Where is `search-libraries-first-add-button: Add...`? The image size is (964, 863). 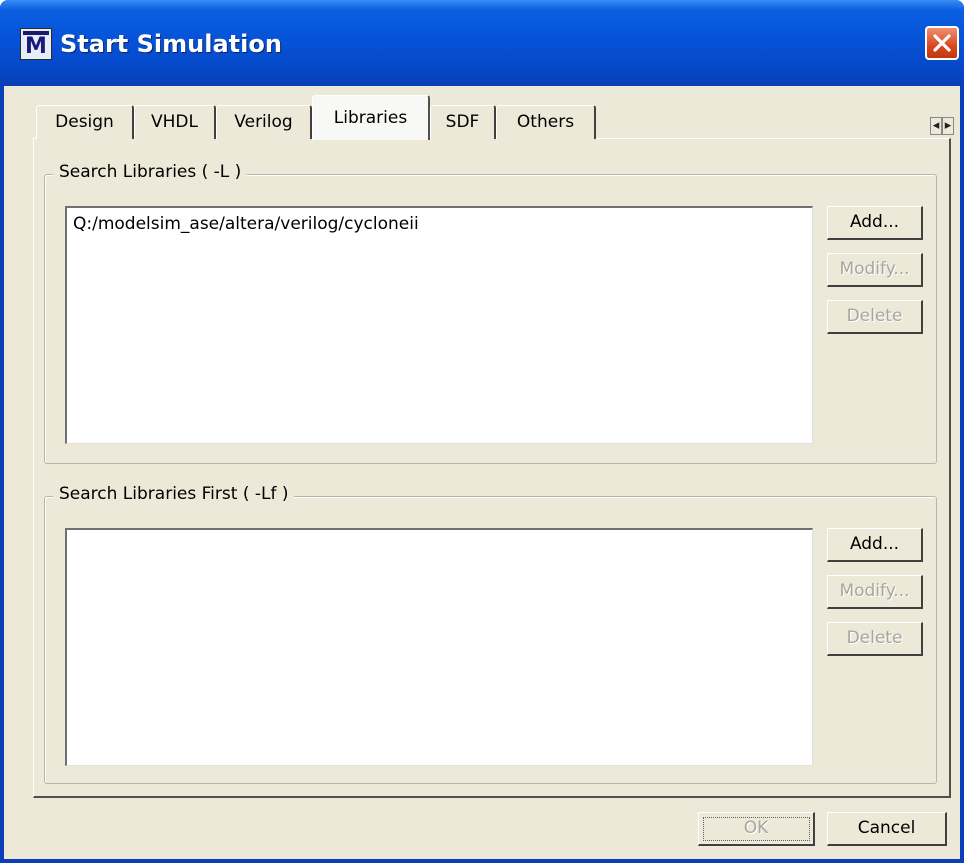
search-libraries-first-add-button: Add... is located at coordinates (875, 545).